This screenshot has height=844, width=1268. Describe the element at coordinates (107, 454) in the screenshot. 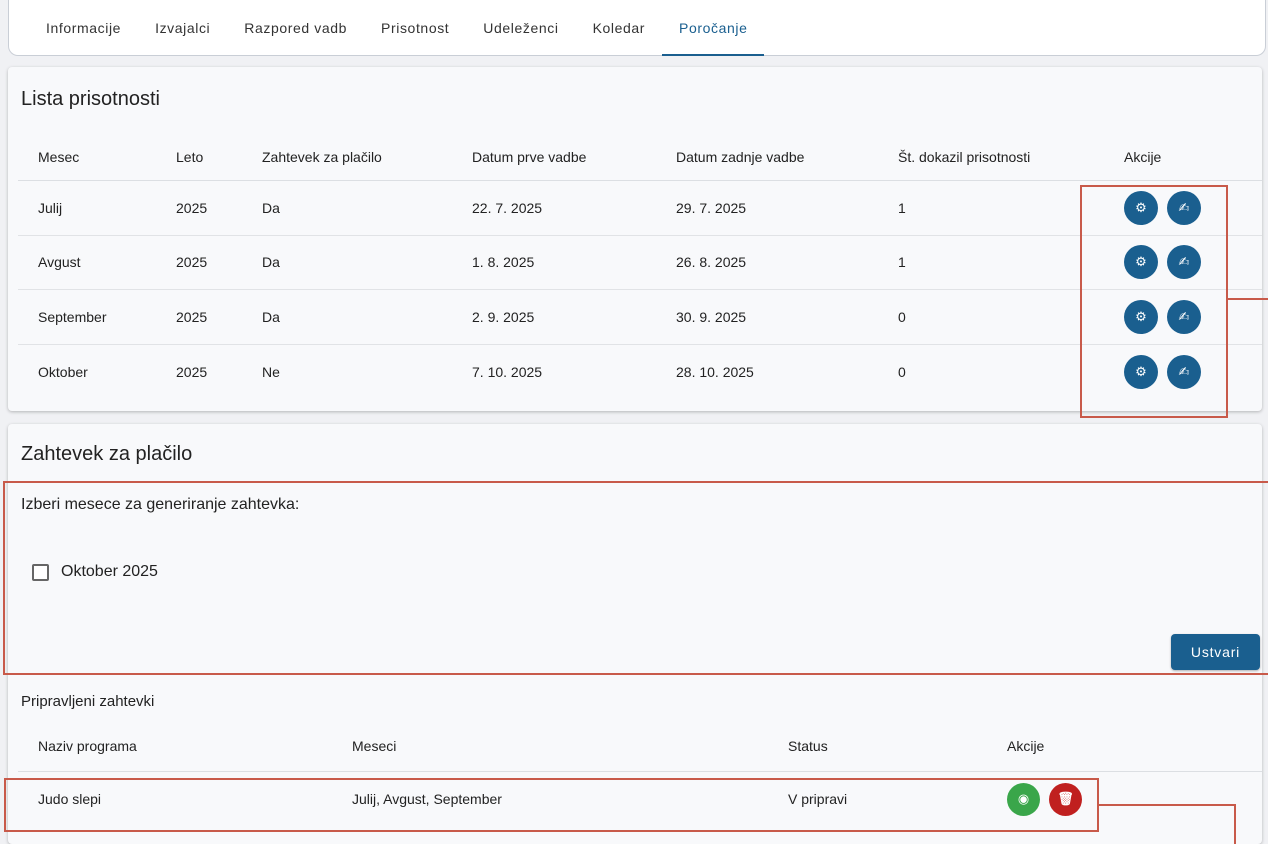

I see `payment-request-title: Zahtevek za plačilo` at that location.